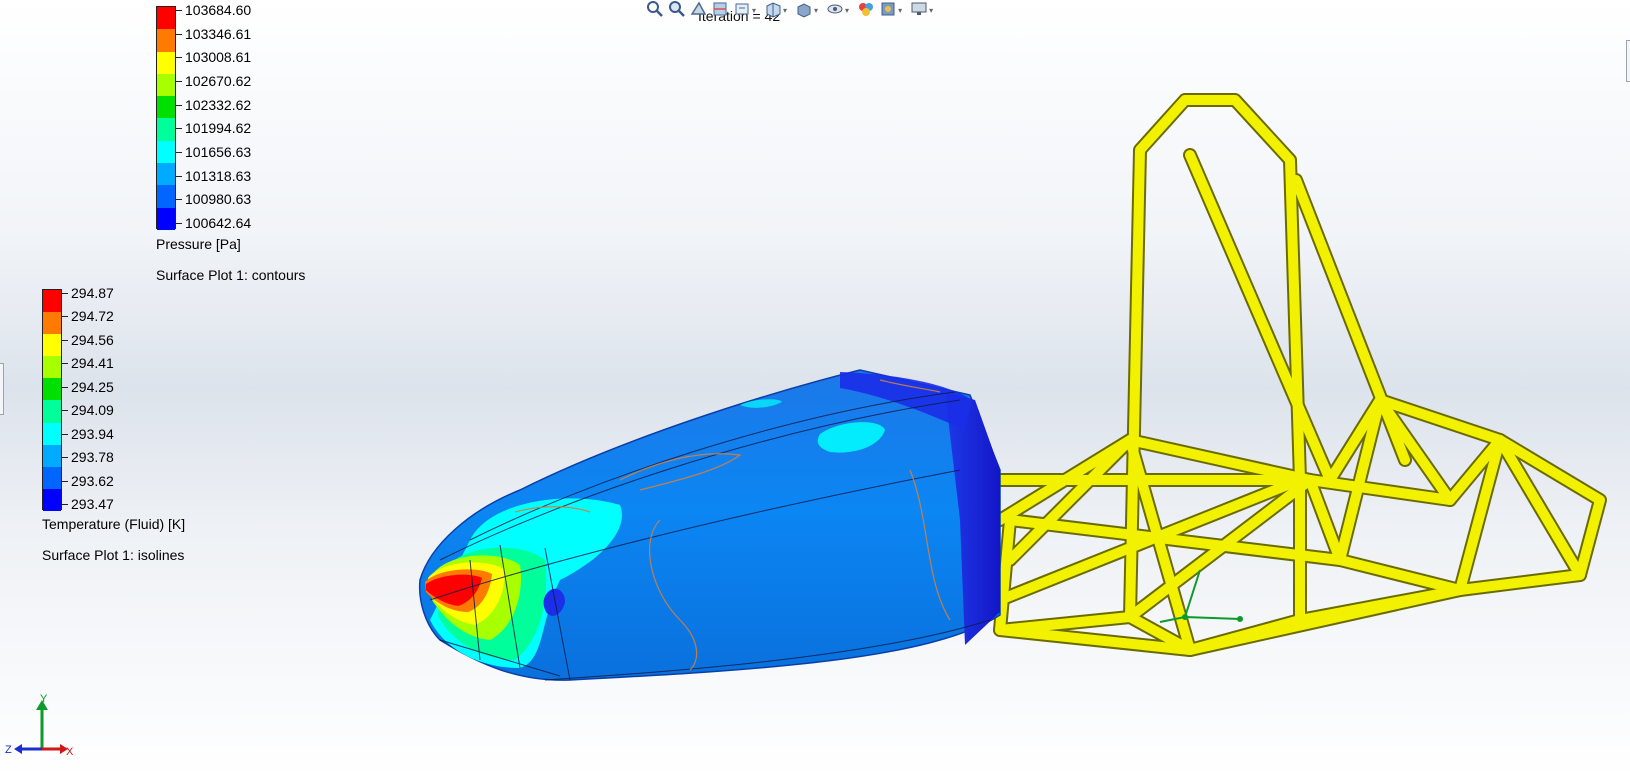  Describe the element at coordinates (2, 389) in the screenshot. I see `left-panel-collapse-handle` at that location.